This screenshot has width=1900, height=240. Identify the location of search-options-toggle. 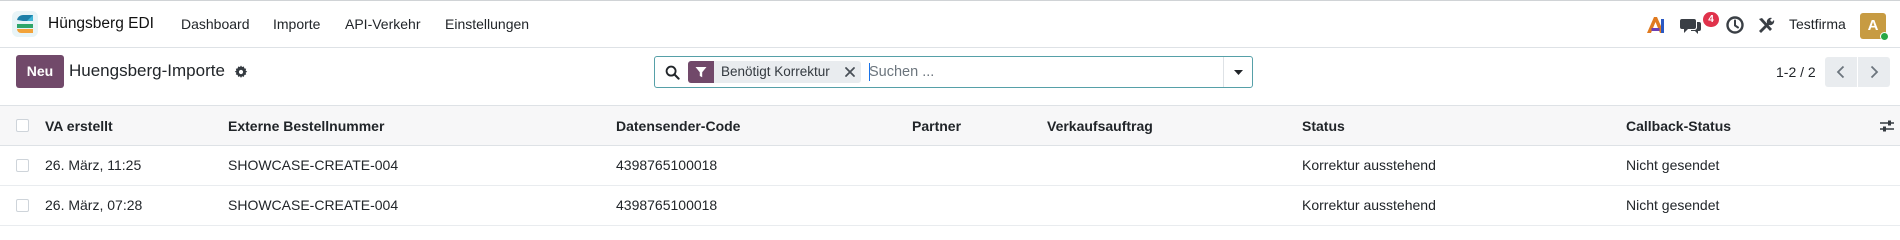
(1238, 72).